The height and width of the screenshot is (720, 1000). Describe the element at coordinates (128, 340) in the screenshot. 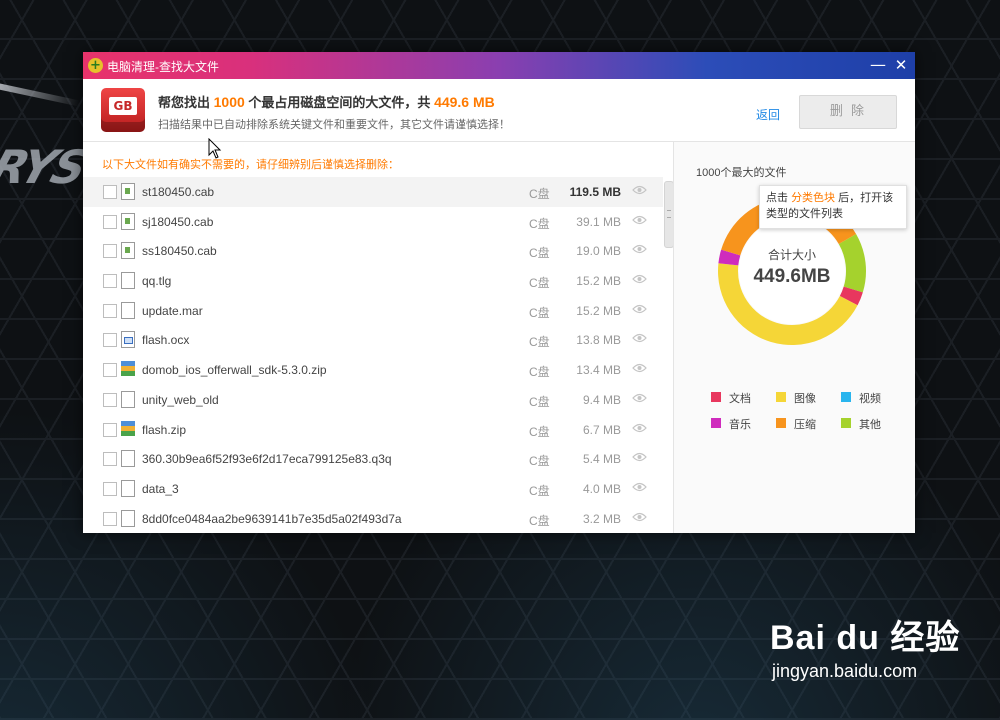

I see `ocx-file-icon` at that location.